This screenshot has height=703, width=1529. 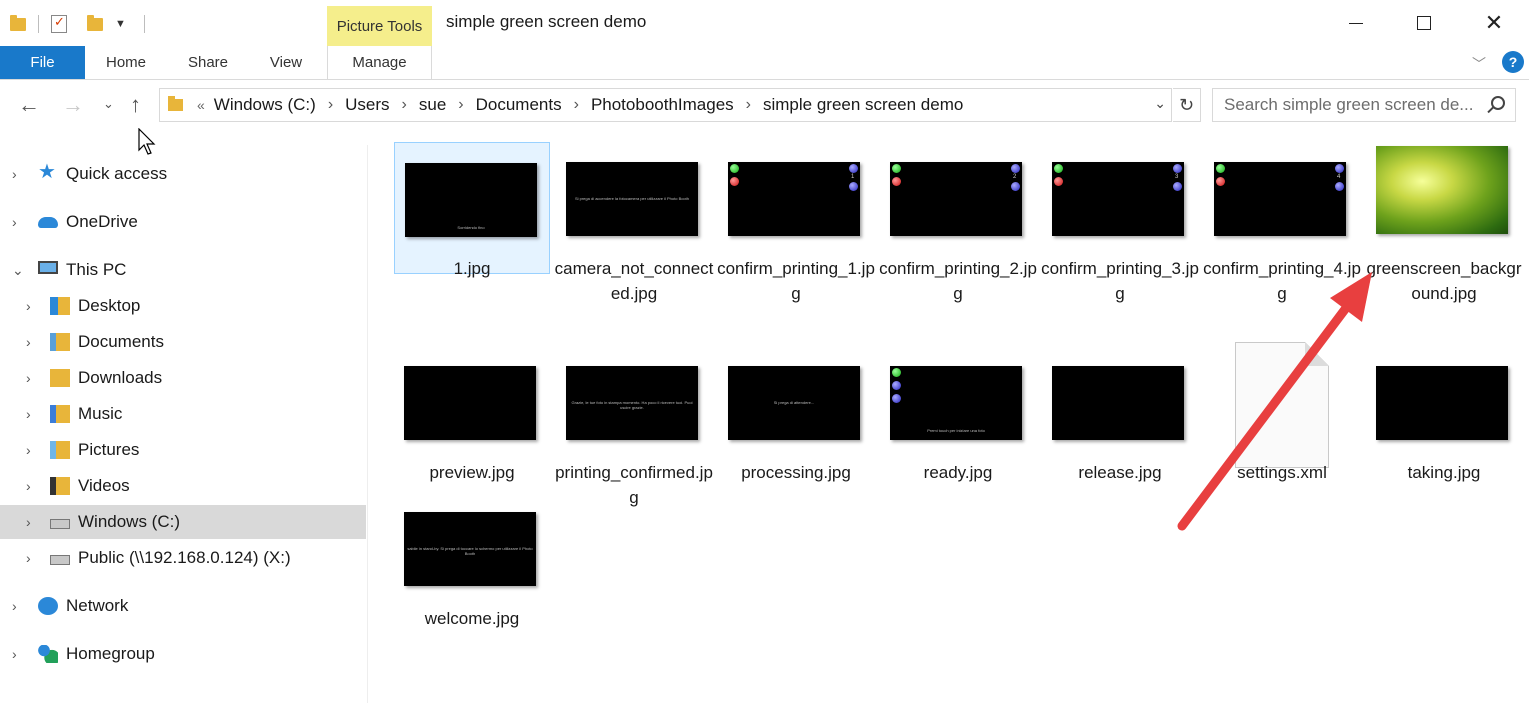 What do you see at coordinates (144, 24) in the screenshot?
I see `toolbar-divider` at bounding box center [144, 24].